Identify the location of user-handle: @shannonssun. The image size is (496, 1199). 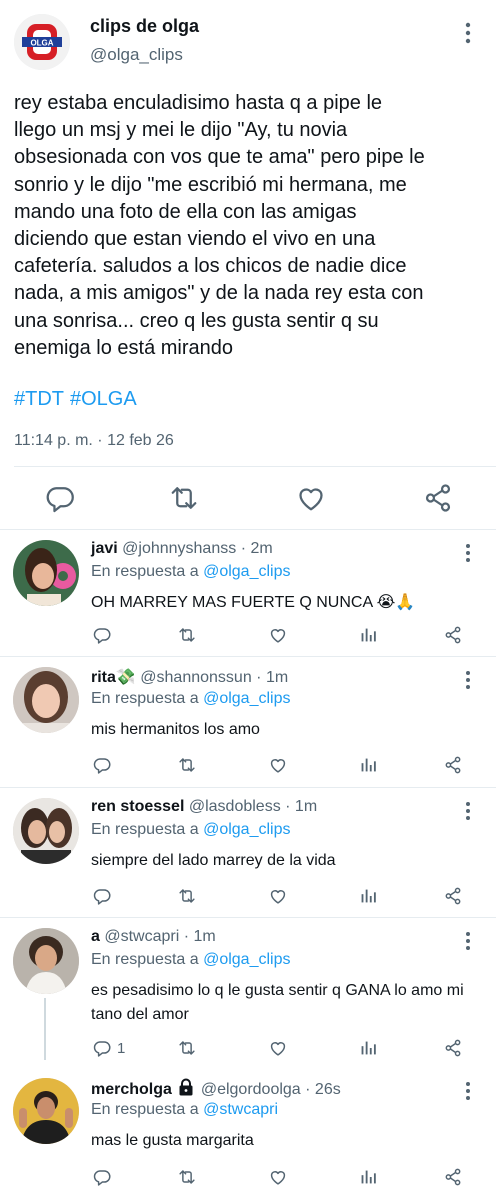
(195, 677).